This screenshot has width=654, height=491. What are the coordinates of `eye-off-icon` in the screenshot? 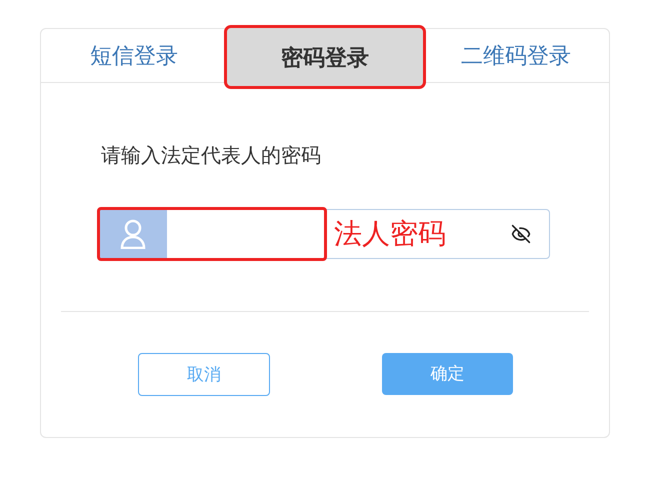 It's located at (521, 234).